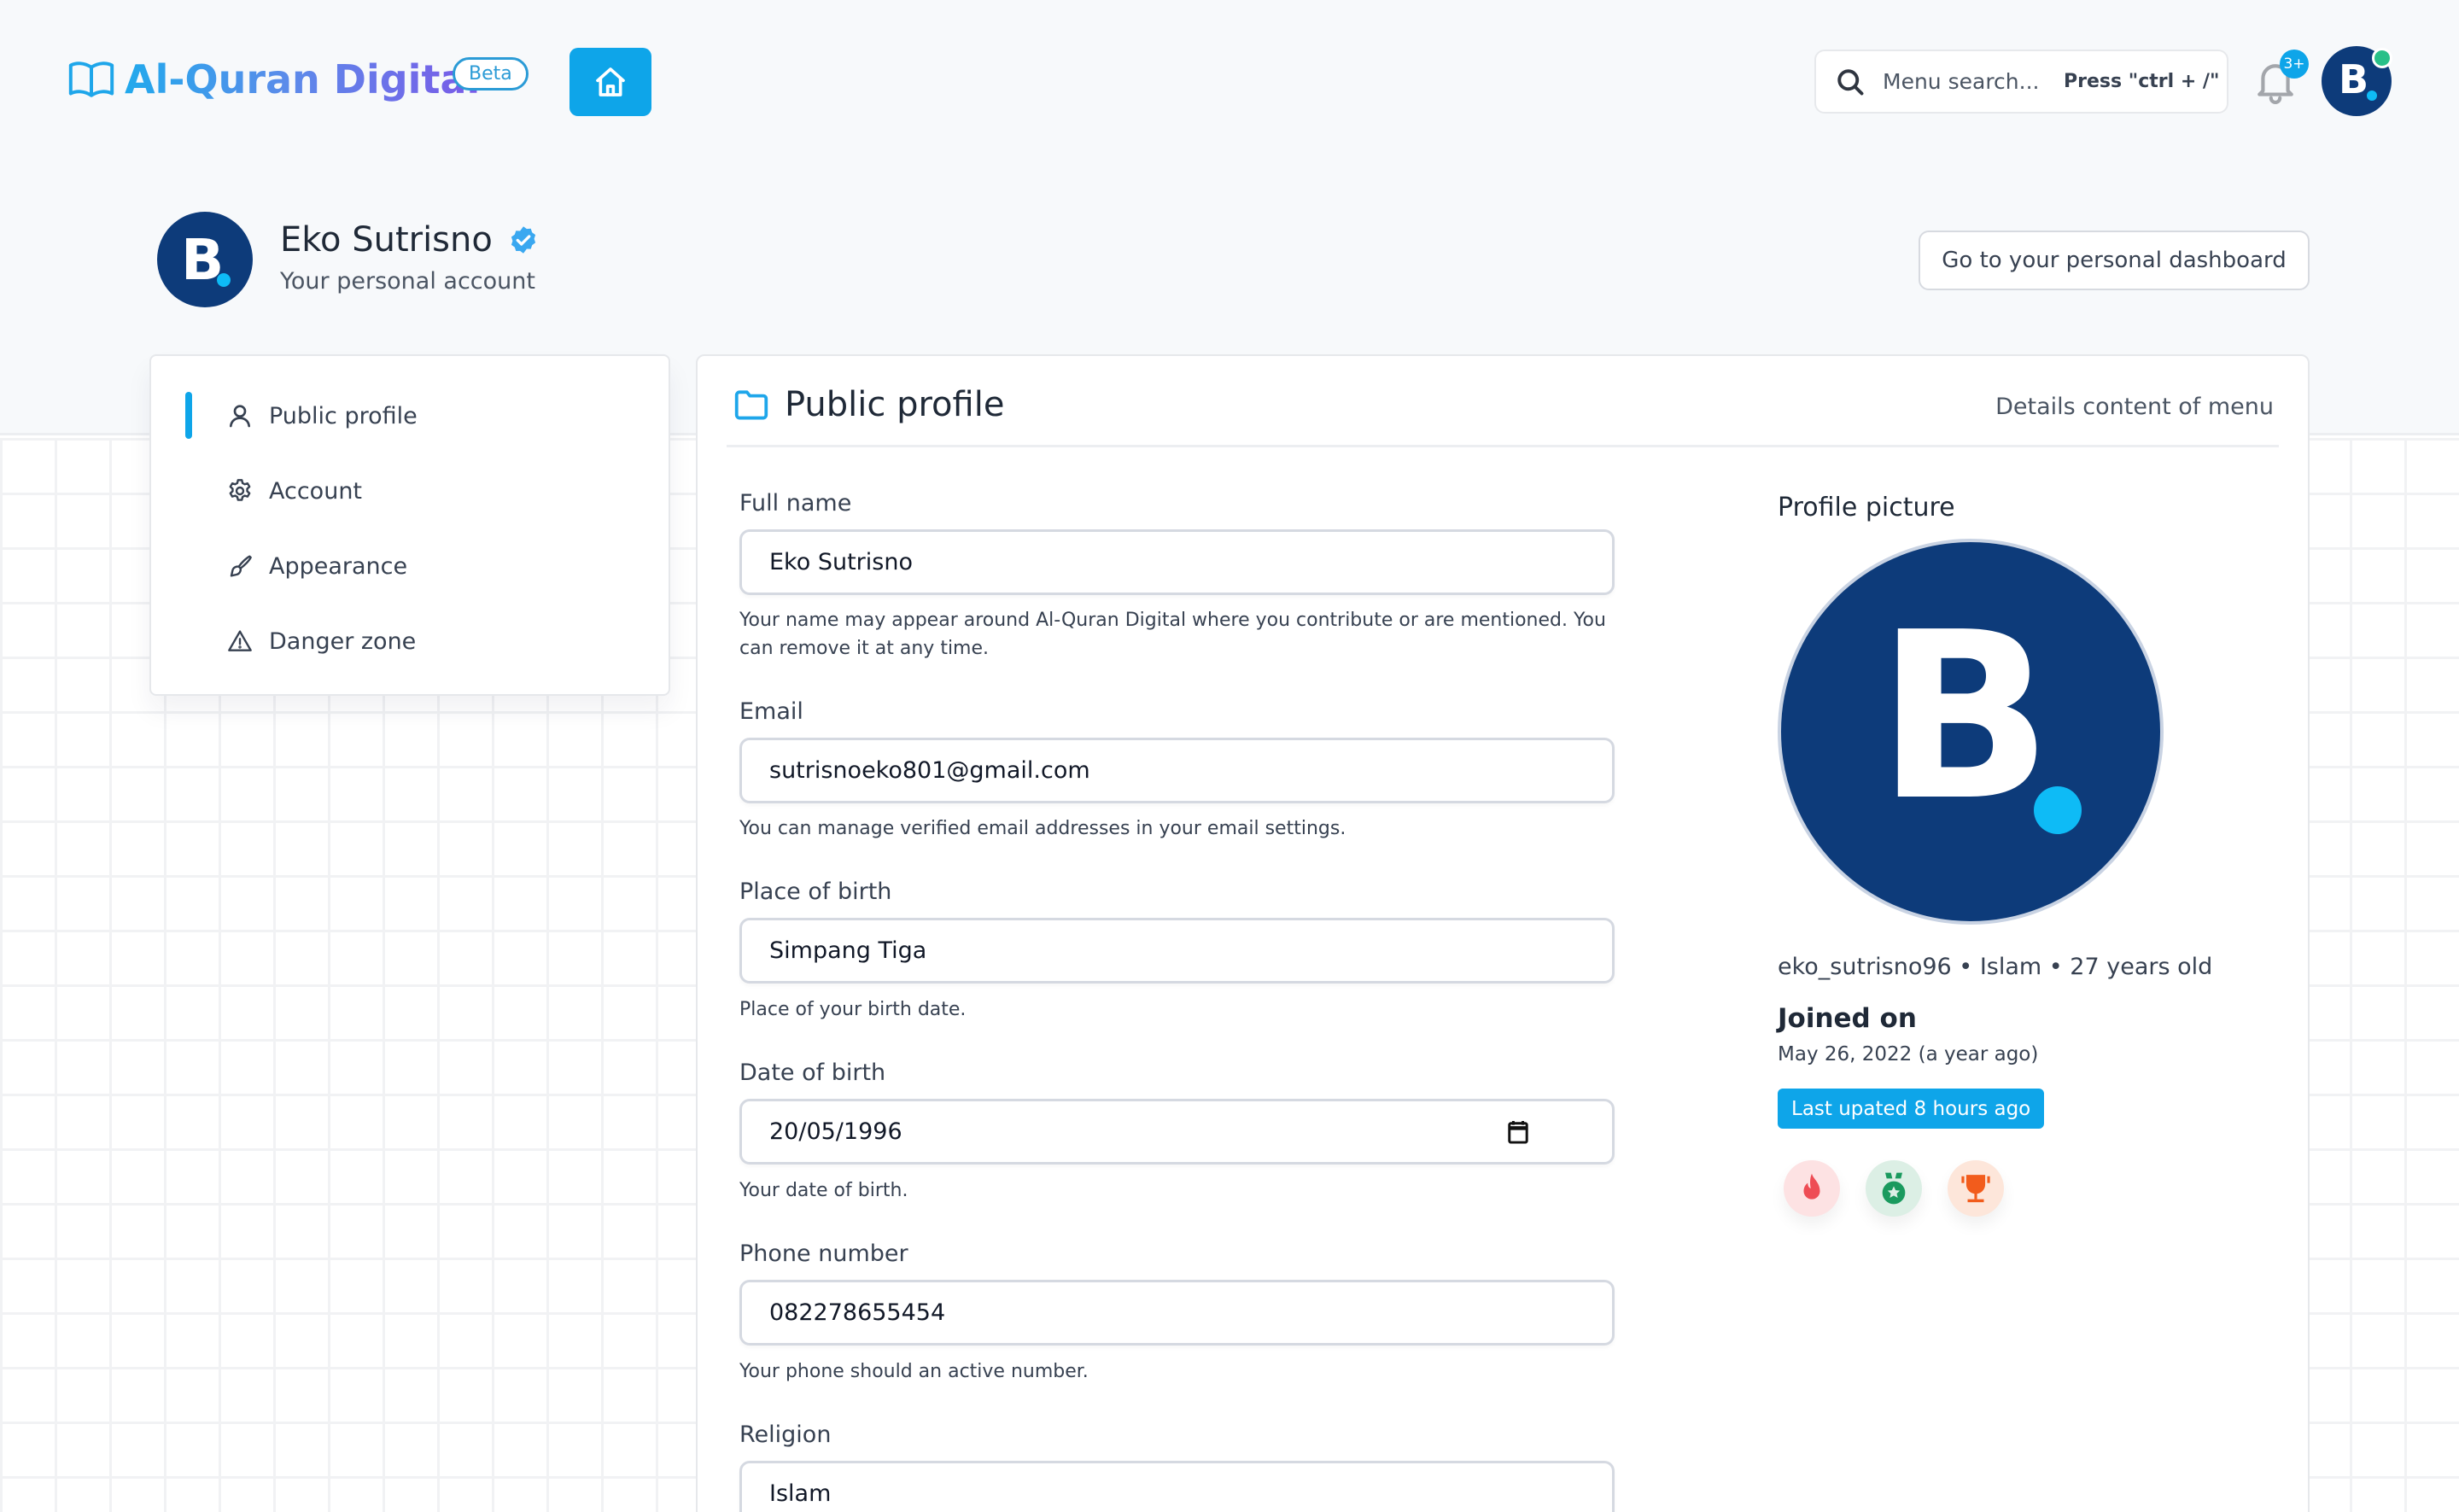  I want to click on date-of-birth-input, so click(1177, 1132).